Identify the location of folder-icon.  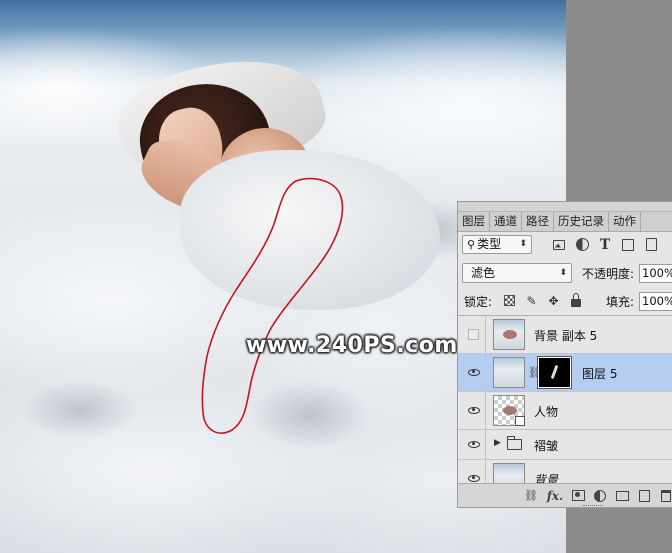
(514, 443).